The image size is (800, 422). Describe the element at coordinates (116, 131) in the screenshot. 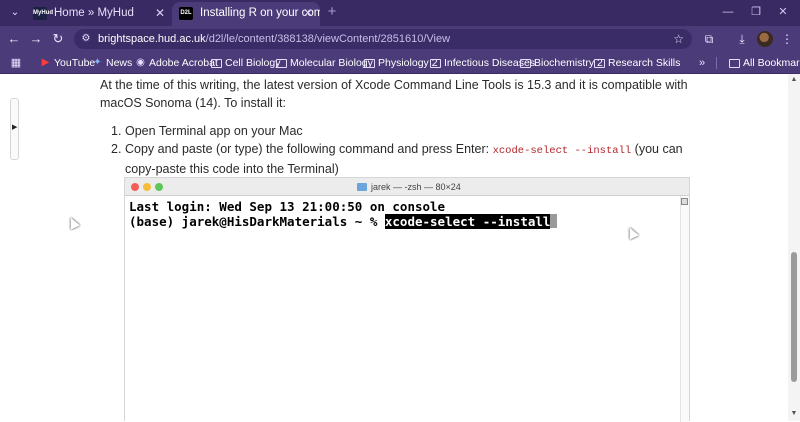

I see `step-number: 1.` at that location.